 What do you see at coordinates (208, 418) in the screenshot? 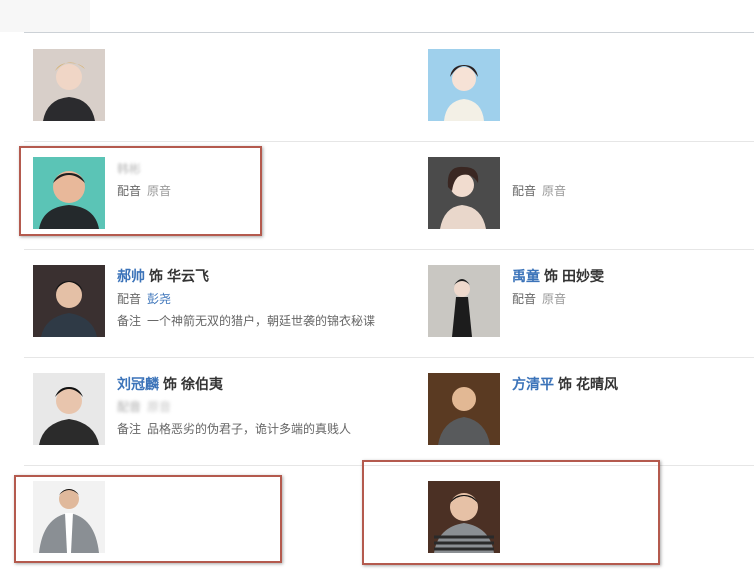
I see `cast-card: 刘冠麟饰徐伯夷 配音 原音 备注 品格恶劣的伪君子，诡计多端的真贱人` at bounding box center [208, 418].